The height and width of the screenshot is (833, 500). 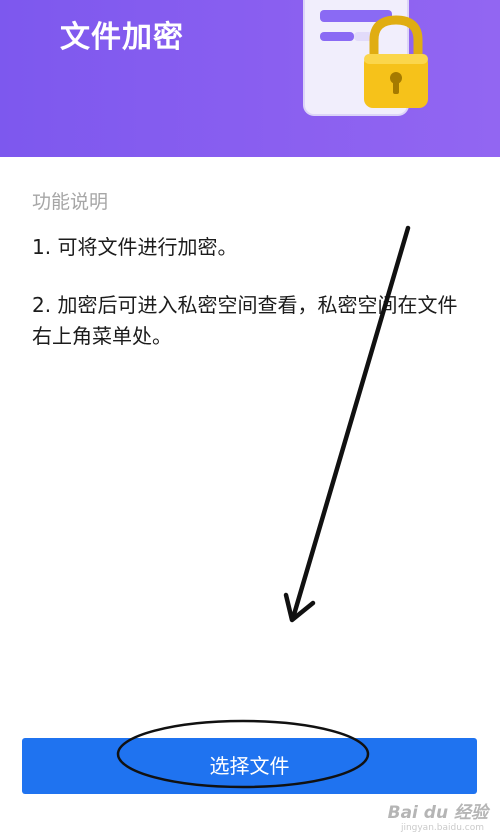 I want to click on page-title: 文件加密, so click(x=122, y=37).